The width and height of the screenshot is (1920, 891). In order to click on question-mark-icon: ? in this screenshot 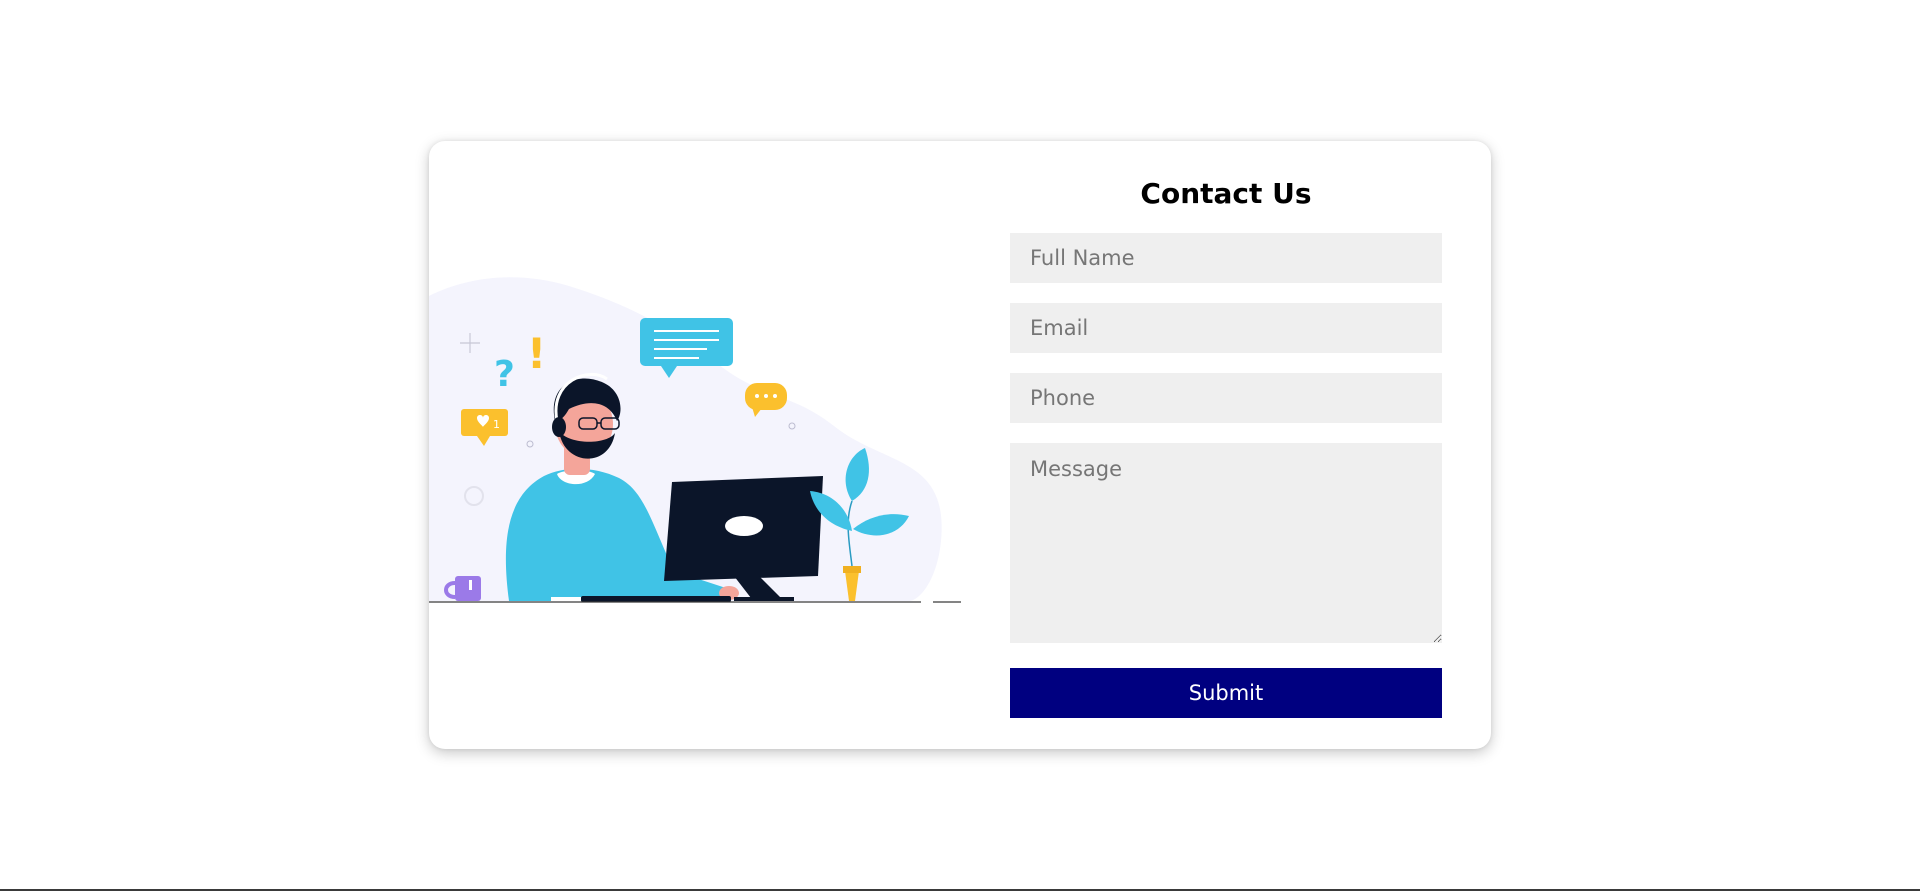, I will do `click(504, 374)`.